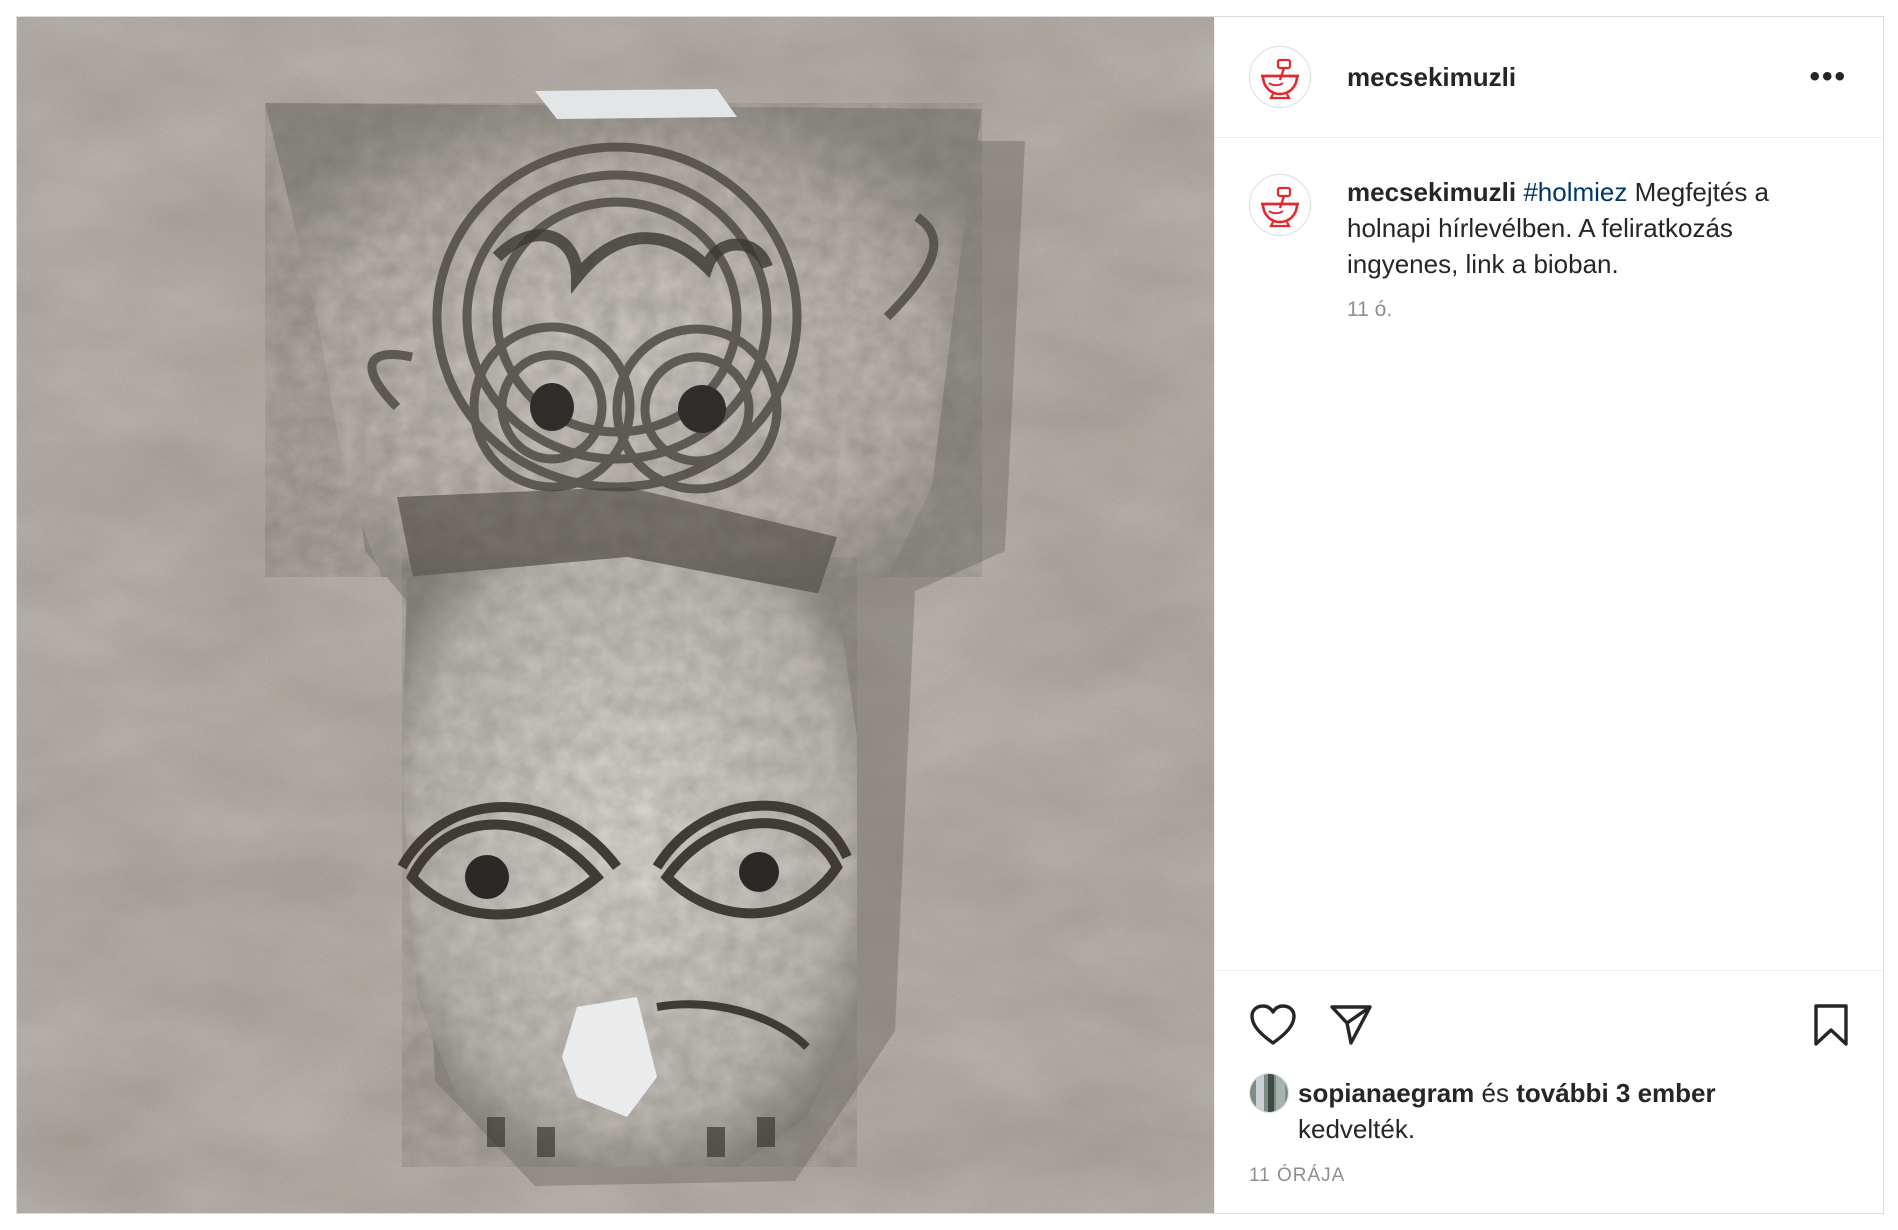 The height and width of the screenshot is (1230, 1898). I want to click on post-timestamp: 11 ÓRÁJA, so click(1549, 1176).